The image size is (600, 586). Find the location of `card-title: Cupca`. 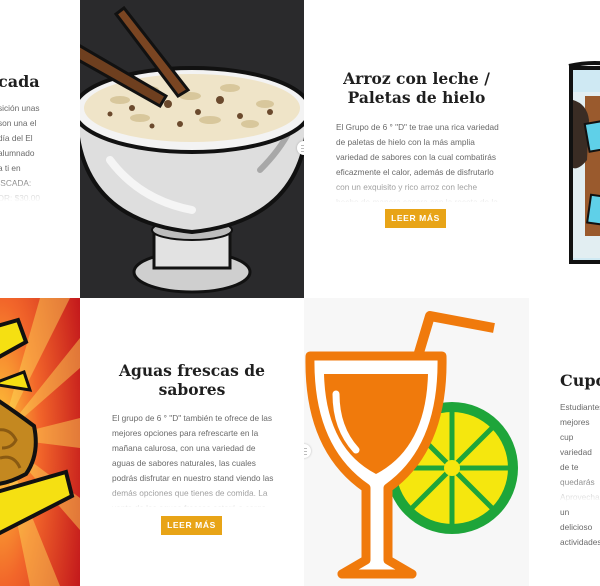

card-title: Cupca is located at coordinates (580, 380).